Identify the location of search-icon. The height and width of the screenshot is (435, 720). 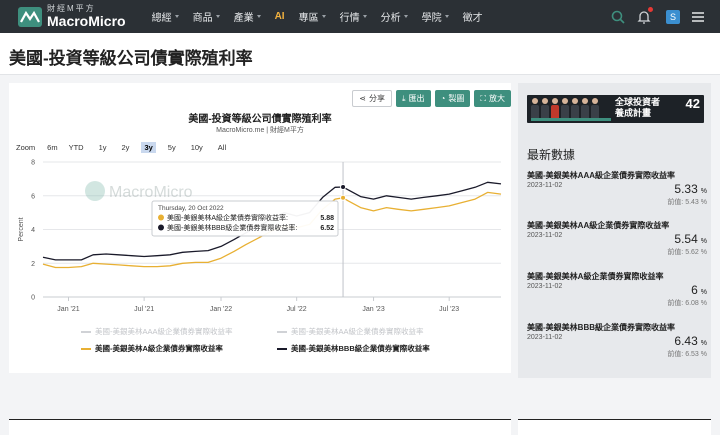
(618, 17).